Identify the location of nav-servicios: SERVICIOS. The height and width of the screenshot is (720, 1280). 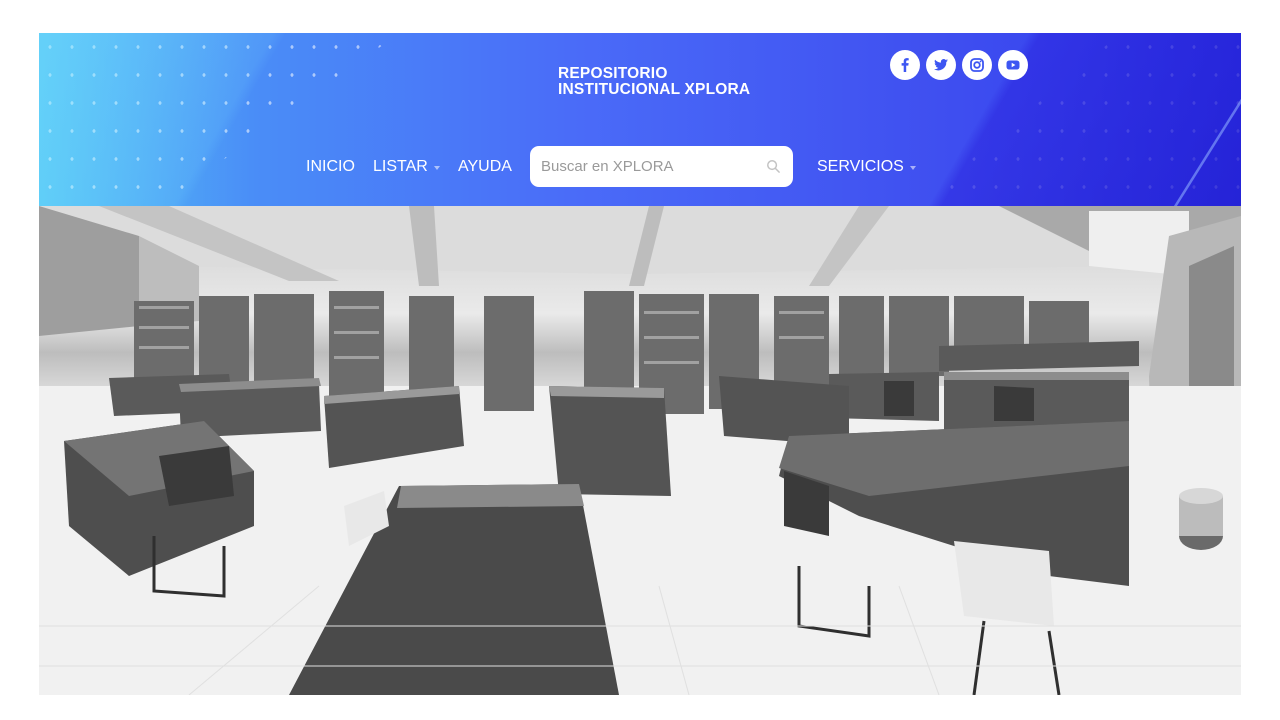
(866, 167).